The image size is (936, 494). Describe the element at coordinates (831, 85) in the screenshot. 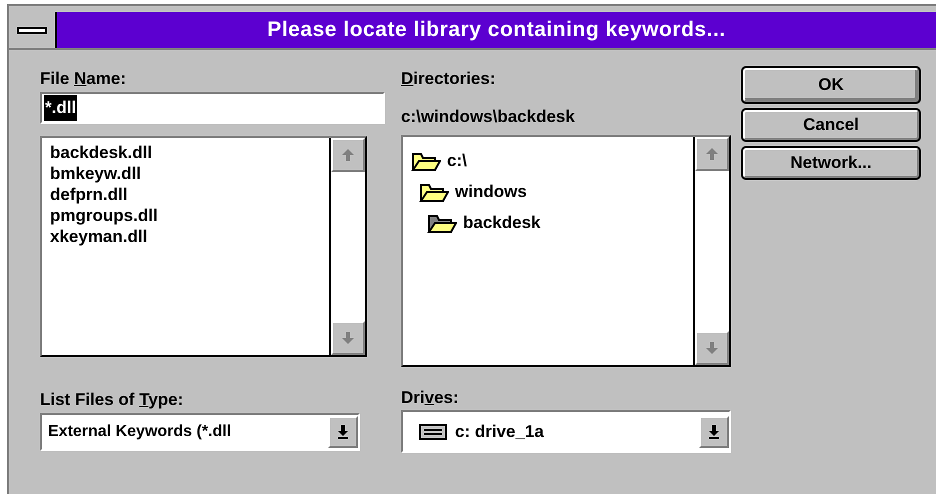

I see `dialog-button: OK` at that location.